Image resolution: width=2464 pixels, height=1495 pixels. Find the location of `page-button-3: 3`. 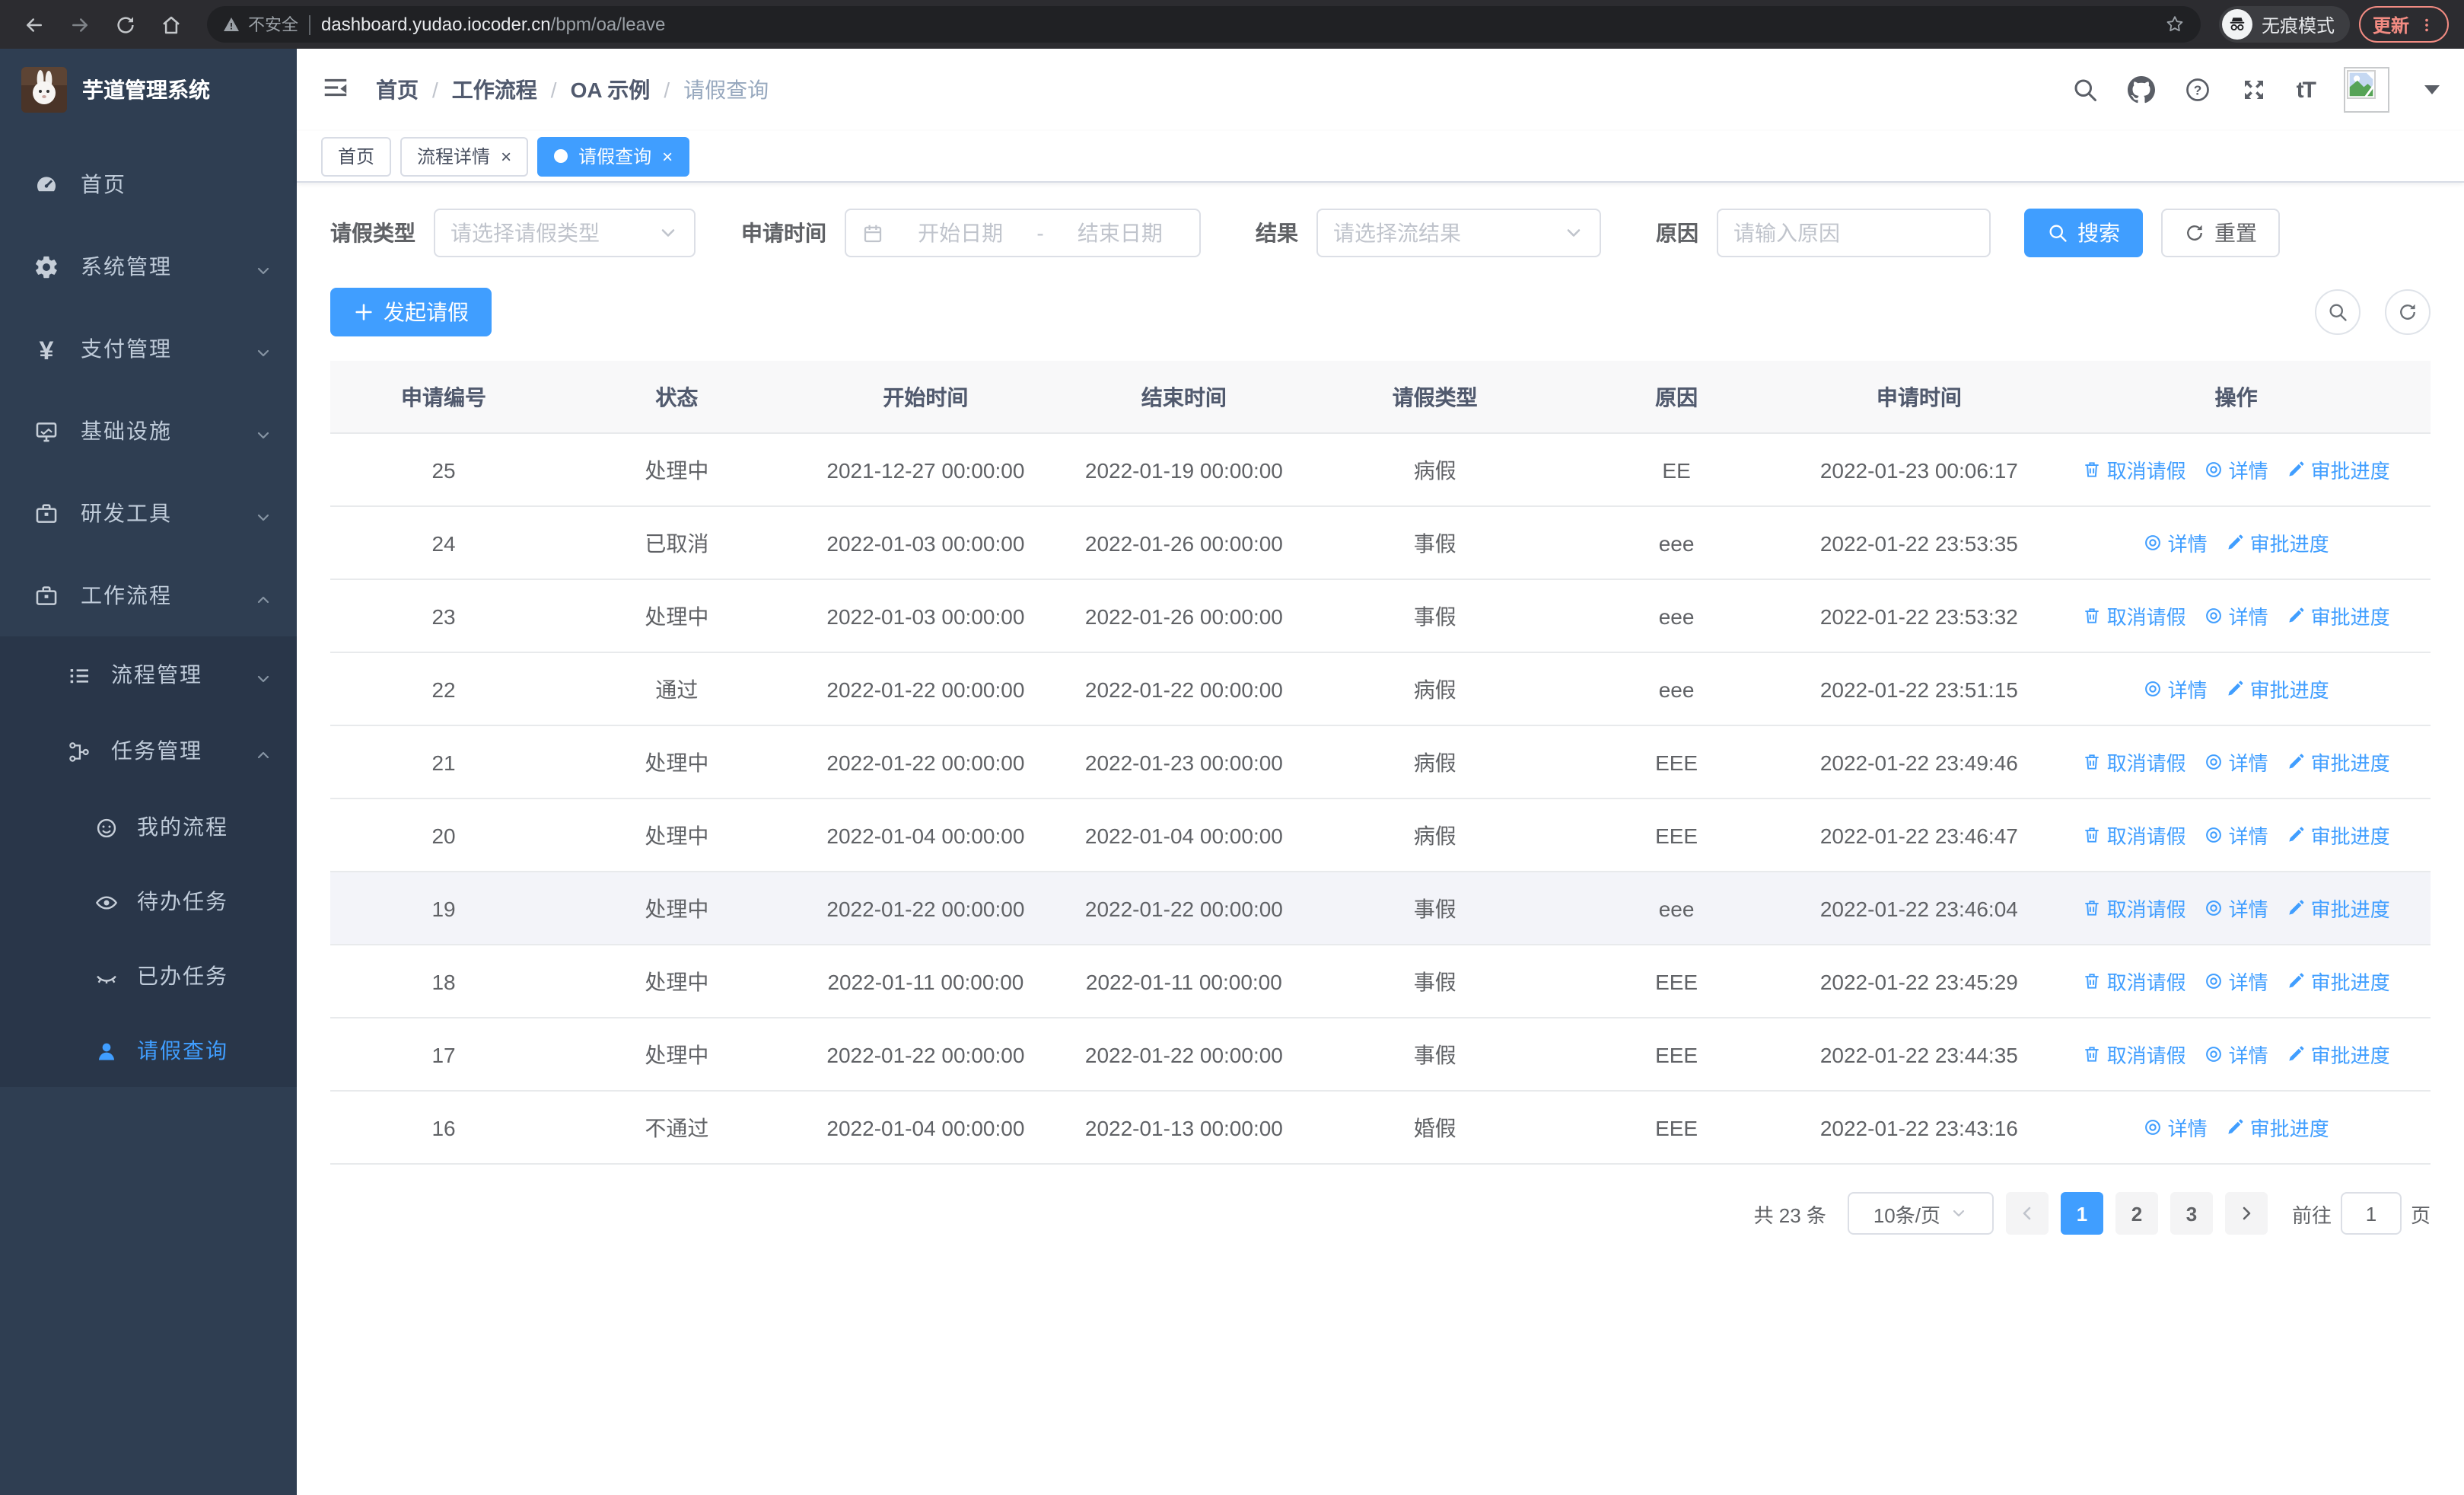

page-button-3: 3 is located at coordinates (2191, 1214).